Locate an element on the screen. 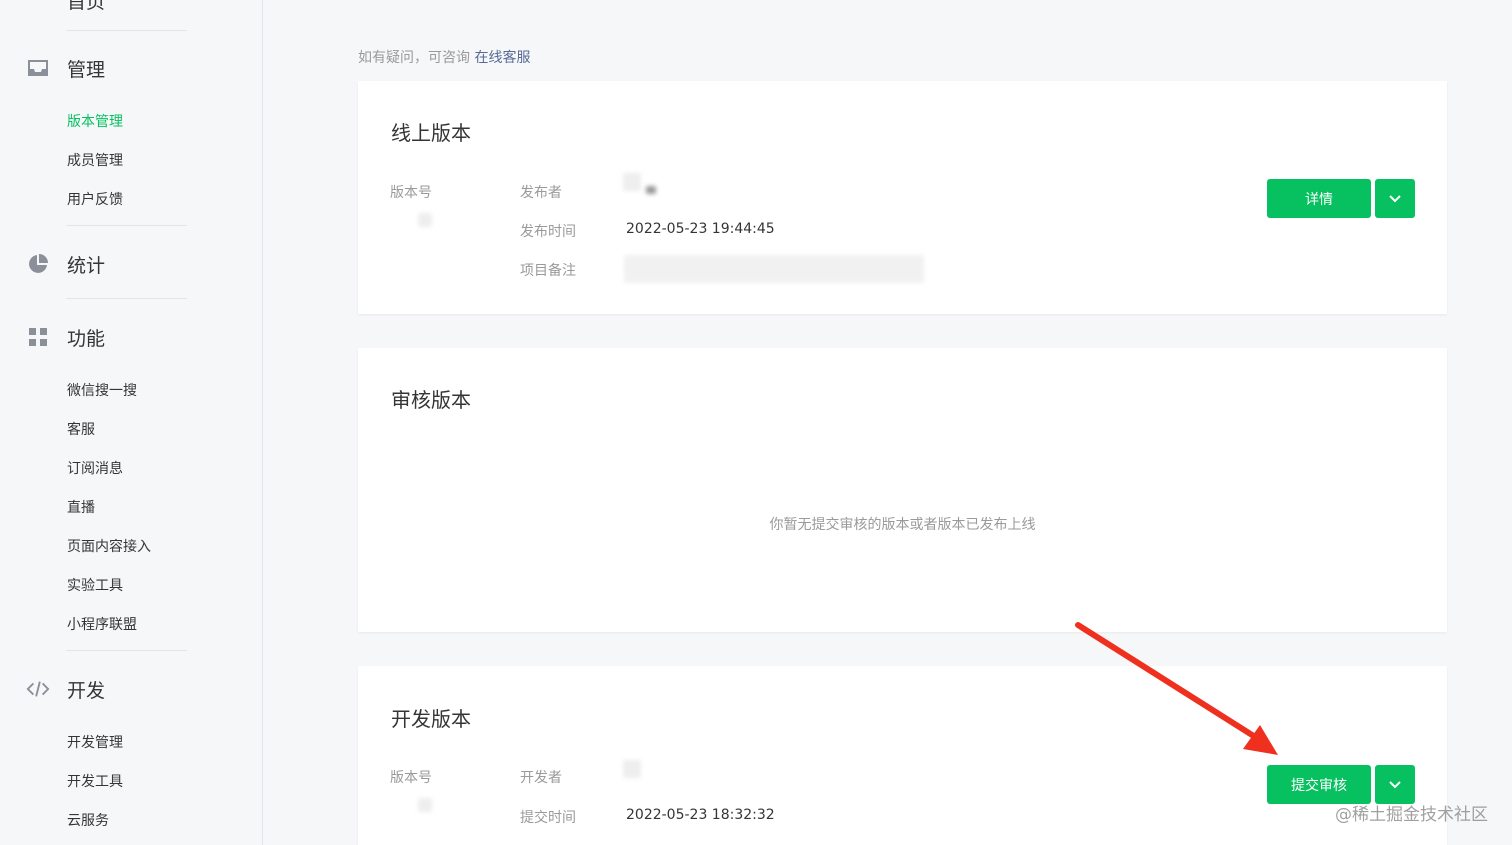 Image resolution: width=1512 pixels, height=845 pixels. code-icon is located at coordinates (38, 689).